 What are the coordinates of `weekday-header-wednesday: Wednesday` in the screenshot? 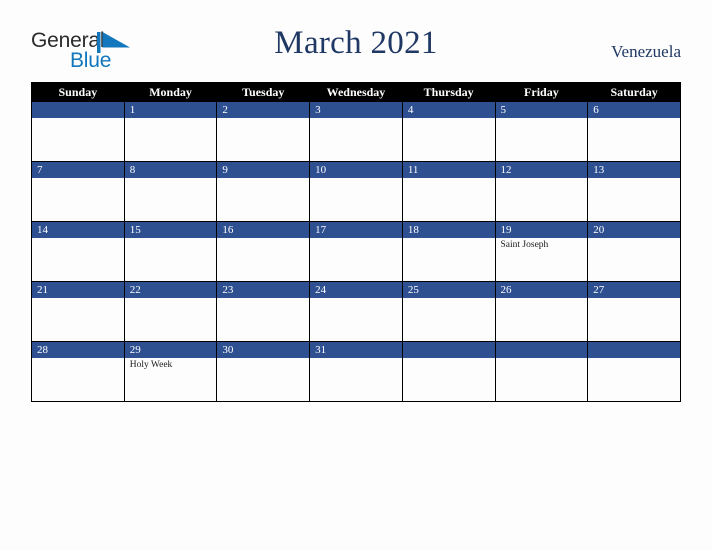 It's located at (356, 92).